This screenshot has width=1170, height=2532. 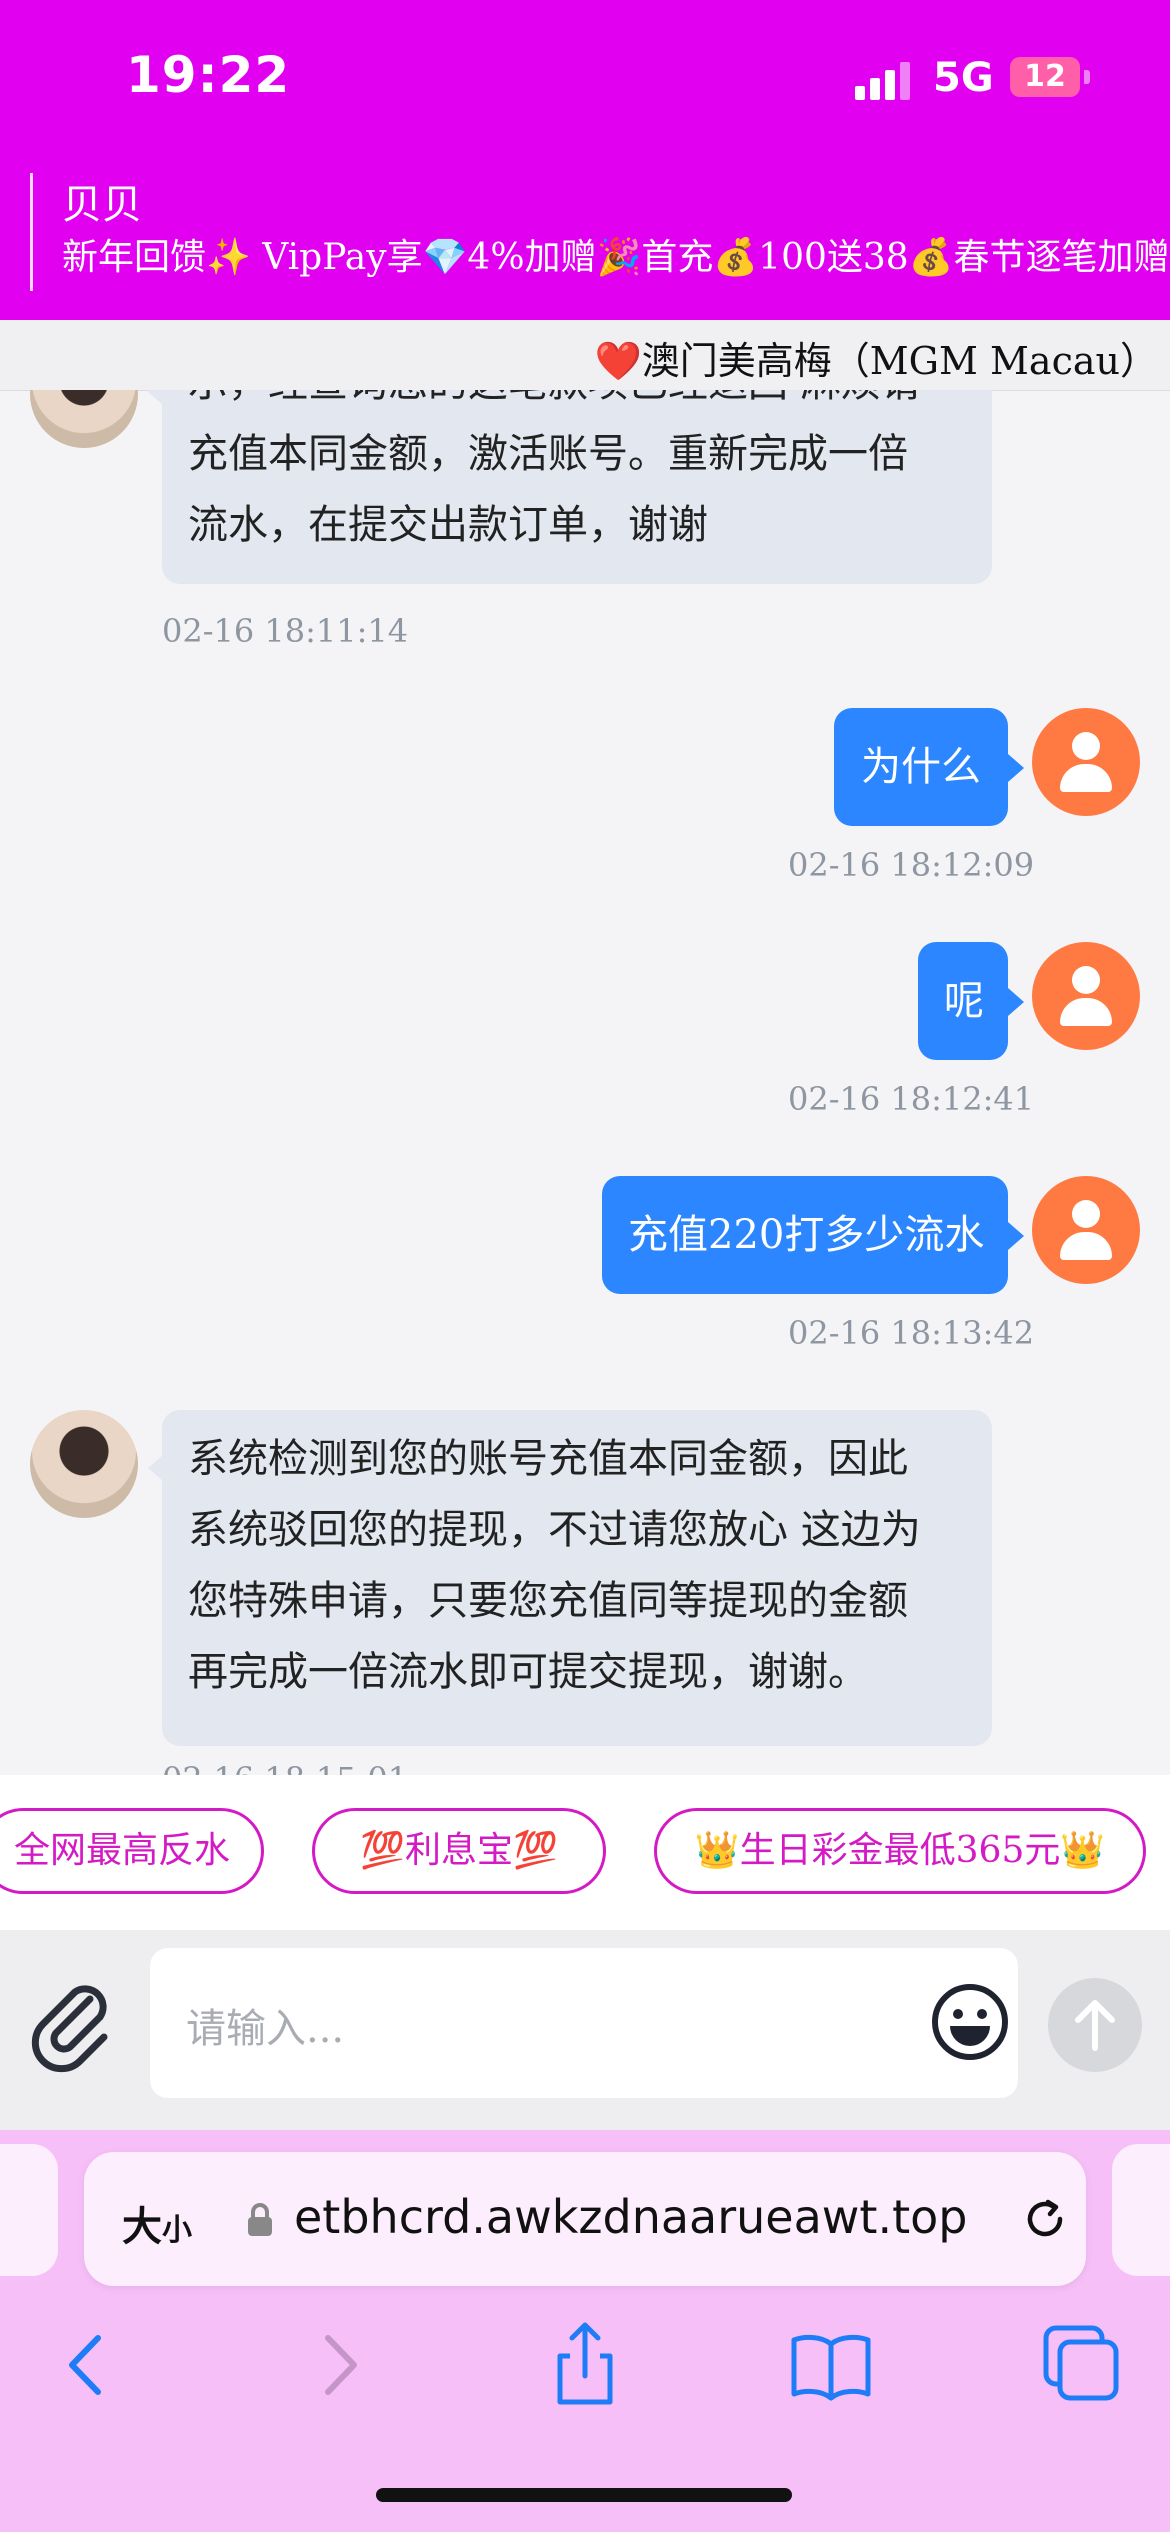 What do you see at coordinates (1087, 77) in the screenshot?
I see `battery-cap` at bounding box center [1087, 77].